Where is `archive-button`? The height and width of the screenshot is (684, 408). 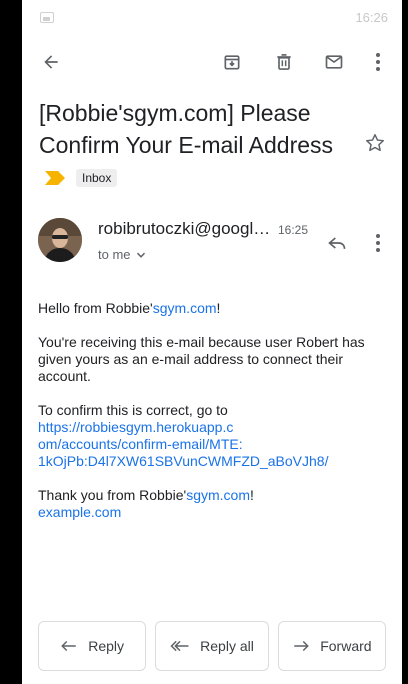
archive-button is located at coordinates (232, 62).